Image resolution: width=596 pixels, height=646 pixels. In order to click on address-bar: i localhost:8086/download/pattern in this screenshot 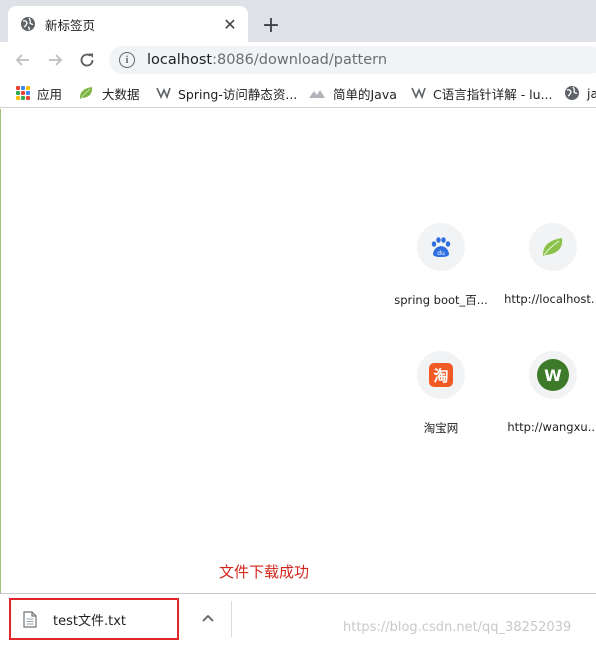, I will do `click(352, 60)`.